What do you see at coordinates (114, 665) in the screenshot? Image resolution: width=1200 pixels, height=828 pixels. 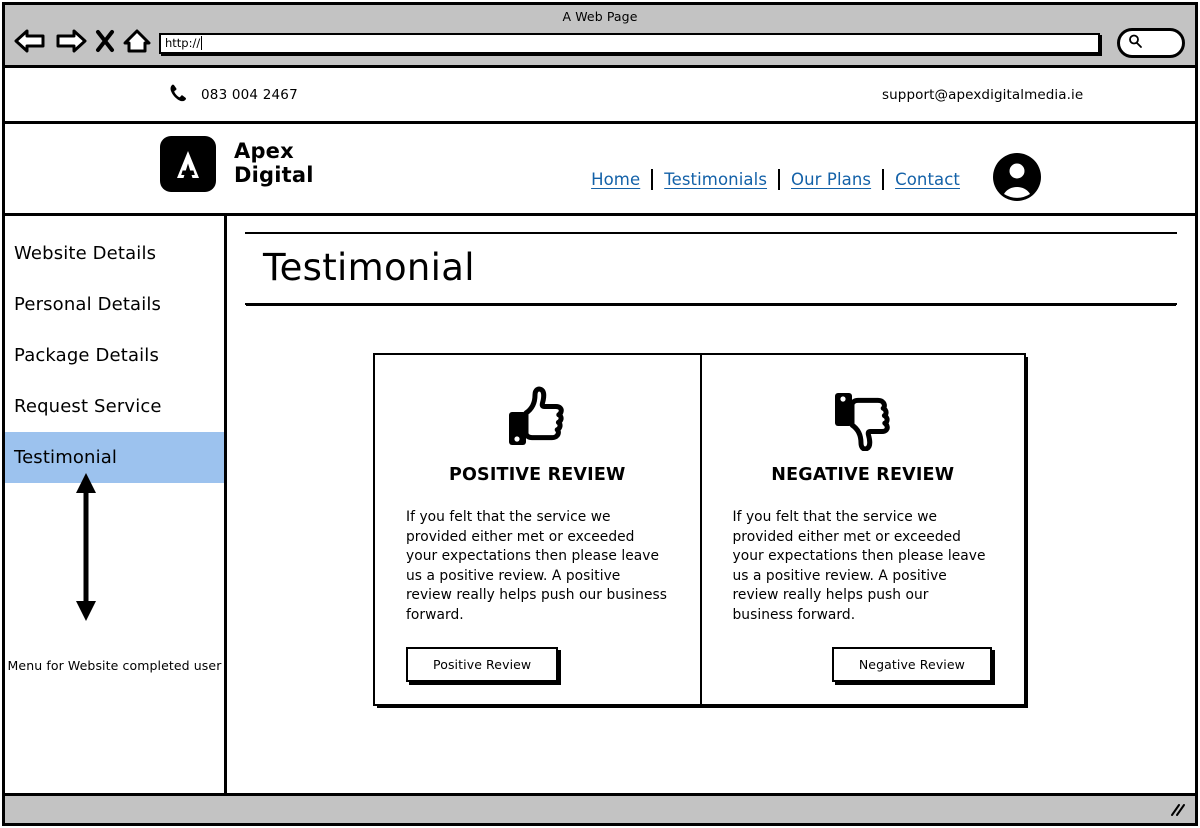 I see `sidebar-caption: Menu for Website completed user` at bounding box center [114, 665].